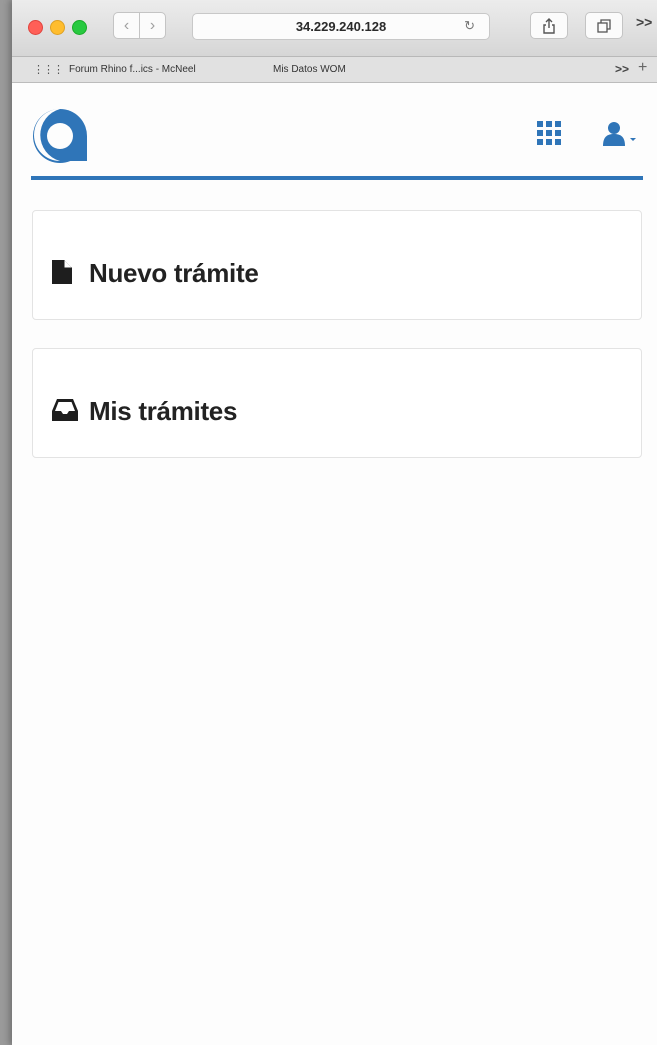 This screenshot has width=657, height=1045. I want to click on share-button, so click(549, 25).